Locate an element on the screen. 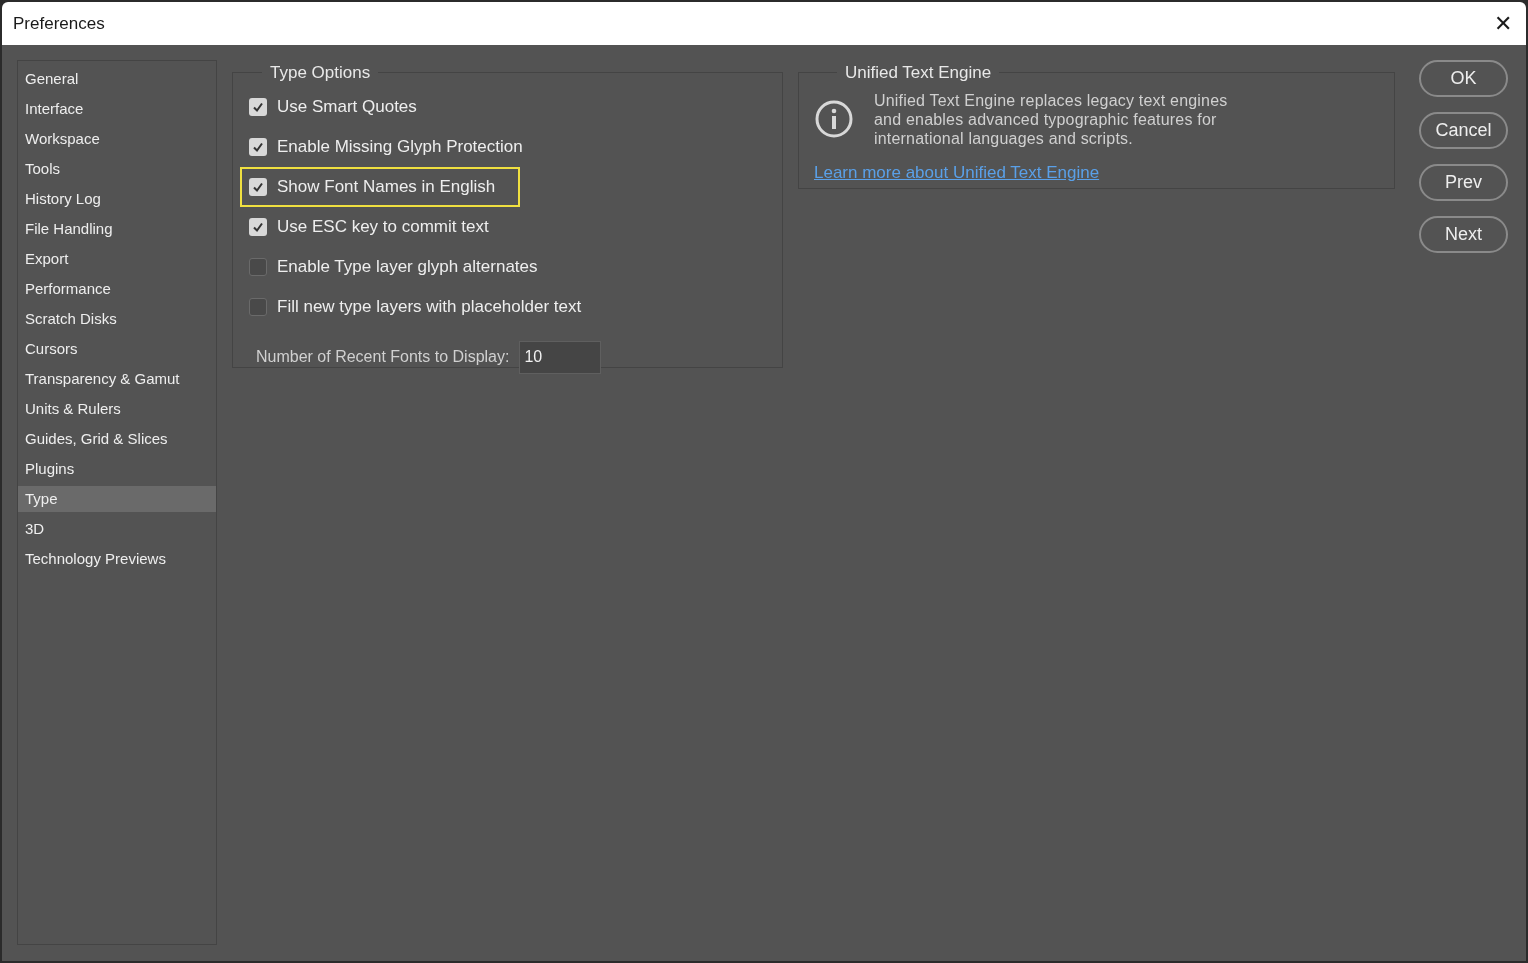  sidebar-item: Technology Previews is located at coordinates (117, 559).